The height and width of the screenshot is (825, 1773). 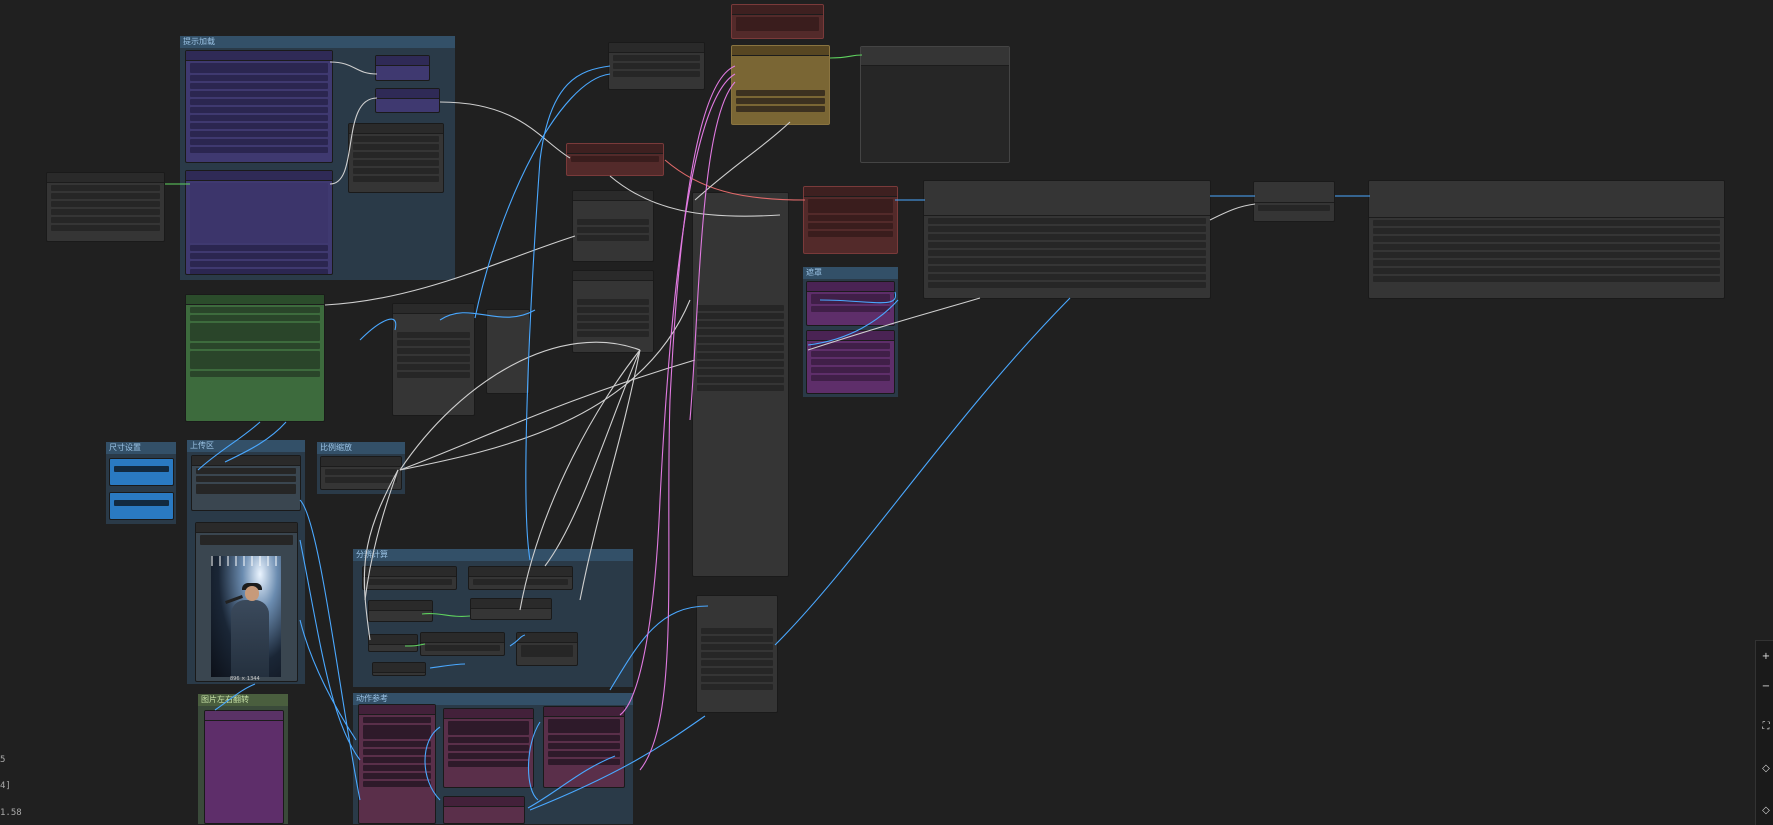 What do you see at coordinates (493, 555) in the screenshot?
I see `group-title: 分辨计算` at bounding box center [493, 555].